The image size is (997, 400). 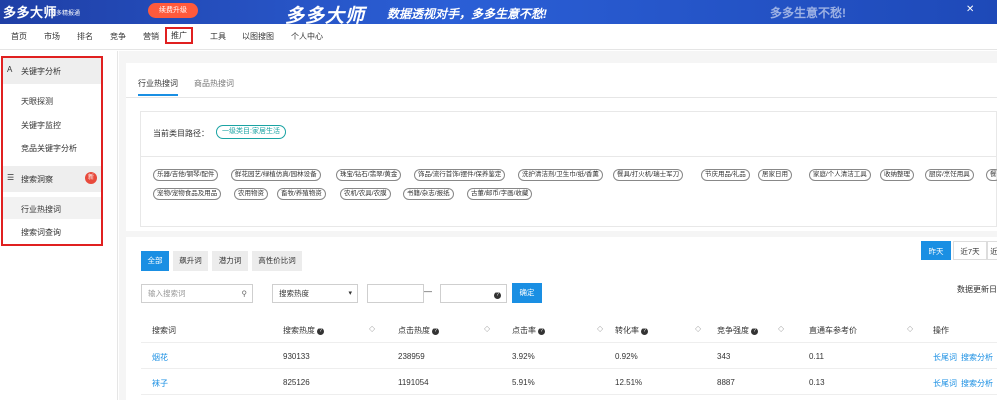 I want to click on row-search-word: 袜子, so click(x=160, y=383).